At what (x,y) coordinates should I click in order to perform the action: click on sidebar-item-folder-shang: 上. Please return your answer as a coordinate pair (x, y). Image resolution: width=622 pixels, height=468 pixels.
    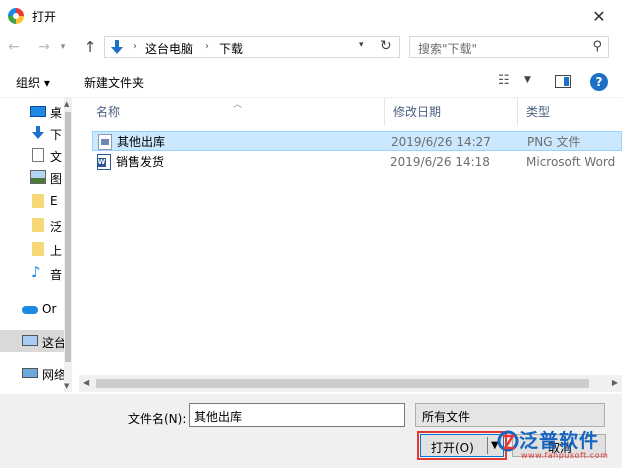
    Looking at the image, I should click on (36, 249).